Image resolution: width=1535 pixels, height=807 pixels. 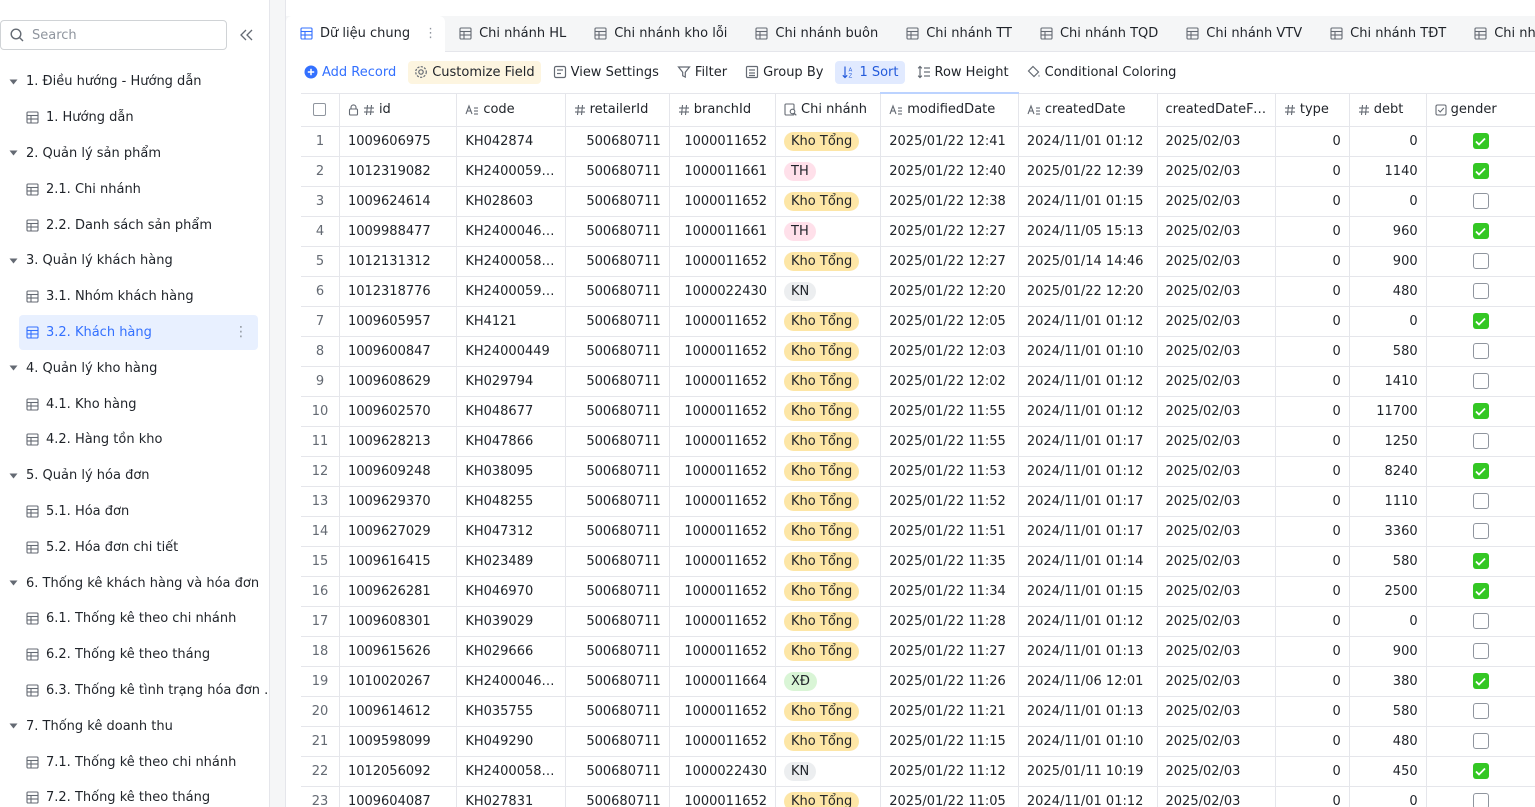 What do you see at coordinates (134, 547) in the screenshot?
I see `sidebar-item: 5.2. Hóa đơn chi tiết` at bounding box center [134, 547].